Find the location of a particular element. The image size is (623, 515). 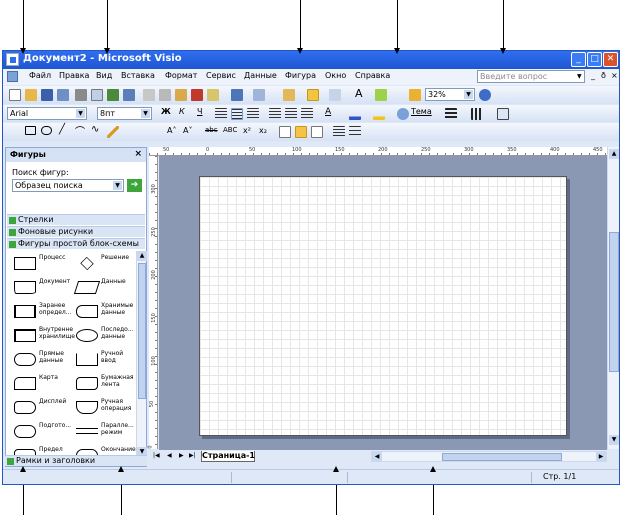

pencil-tool-icon is located at coordinates (113, 132).